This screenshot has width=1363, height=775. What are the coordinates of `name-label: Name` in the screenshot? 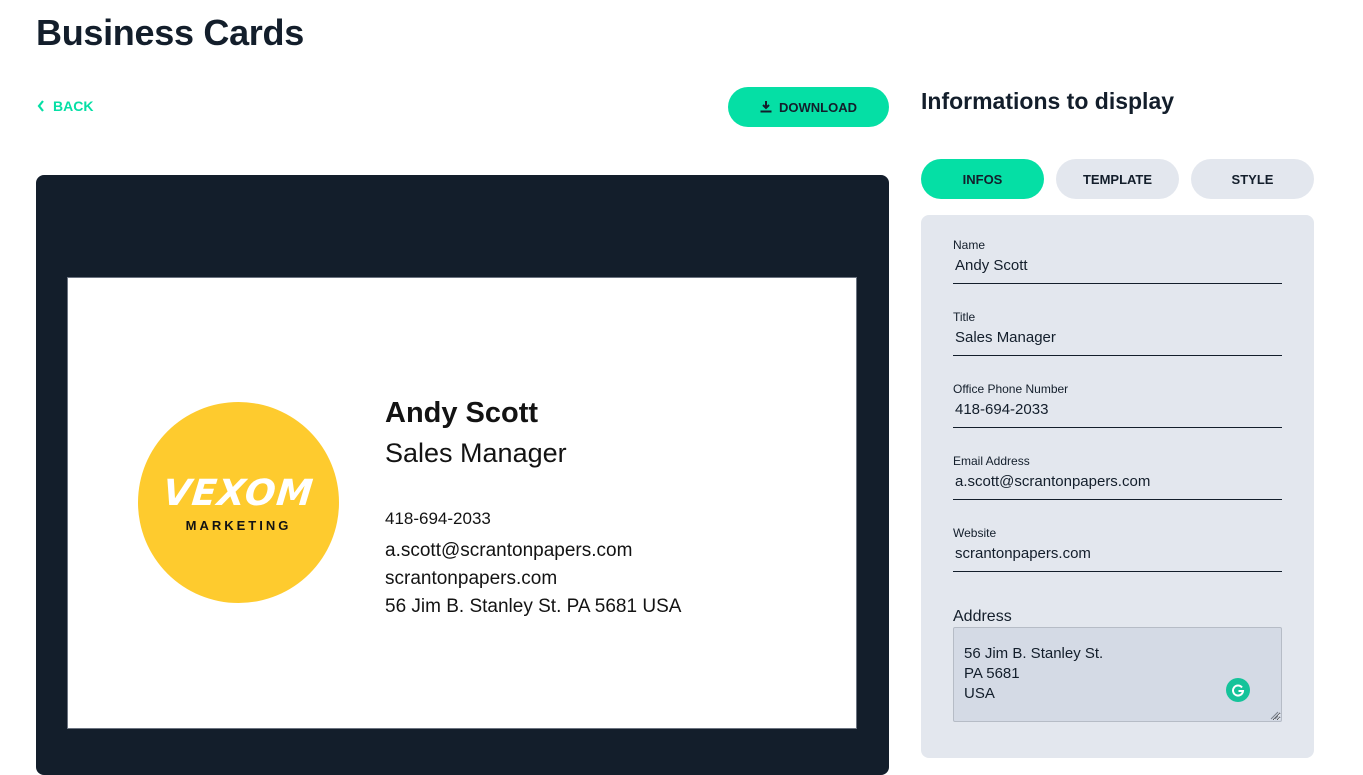 It's located at (969, 245).